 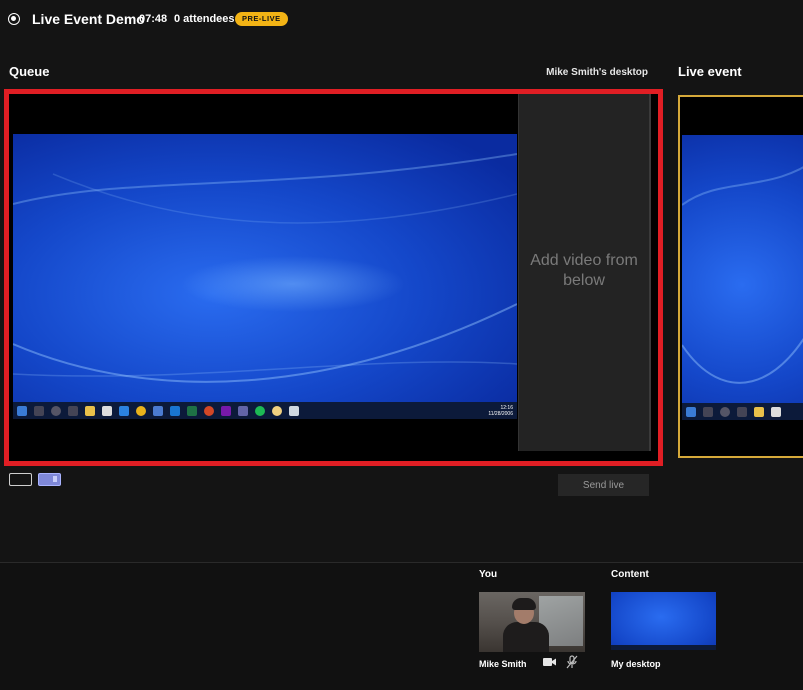 I want to click on onenote-icon, so click(x=226, y=410).